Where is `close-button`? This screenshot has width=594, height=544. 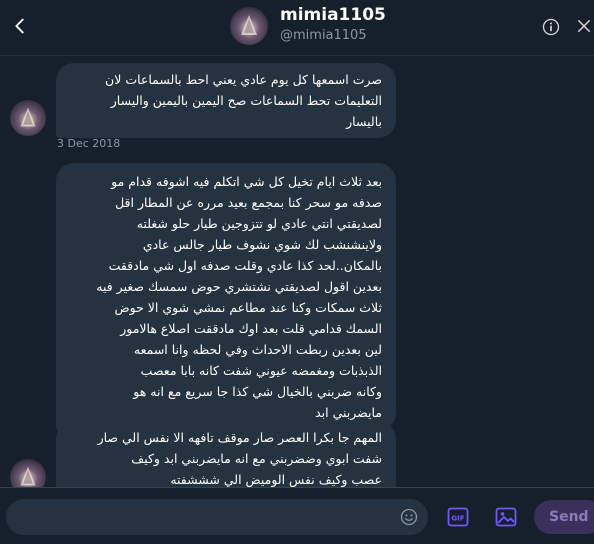 close-button is located at coordinates (584, 27).